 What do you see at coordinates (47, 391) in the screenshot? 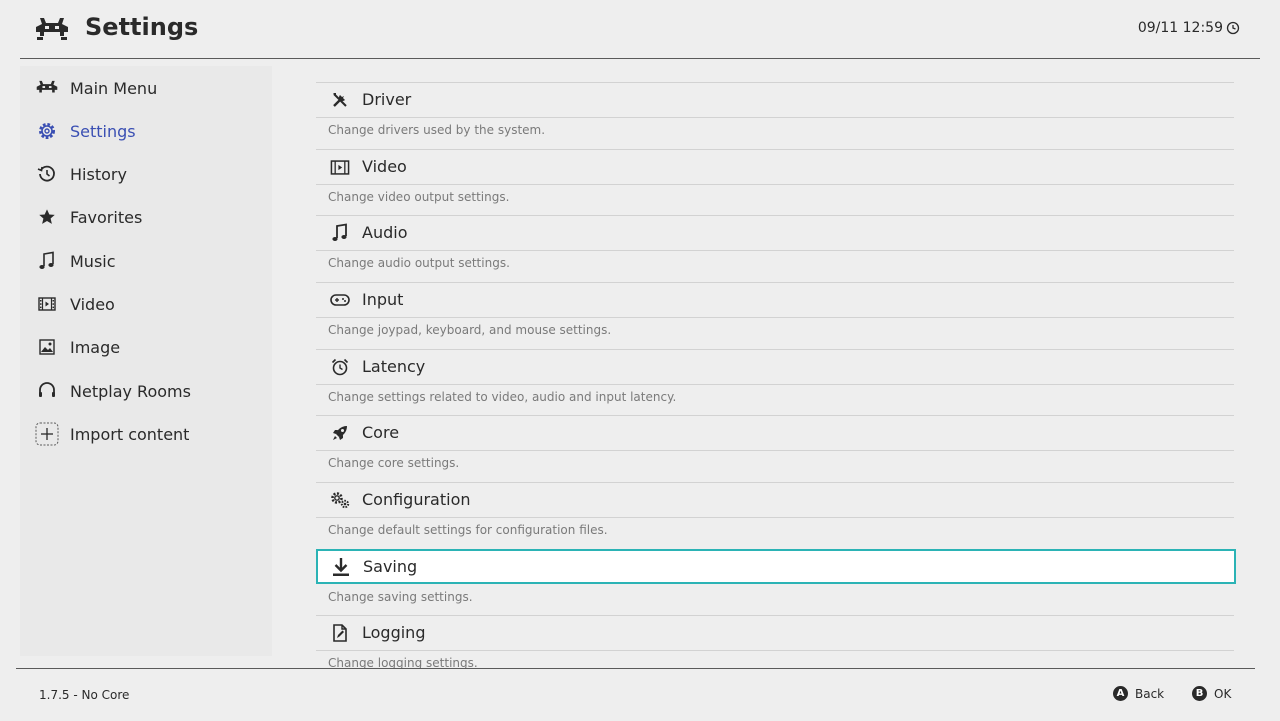
I see `headset-icon` at bounding box center [47, 391].